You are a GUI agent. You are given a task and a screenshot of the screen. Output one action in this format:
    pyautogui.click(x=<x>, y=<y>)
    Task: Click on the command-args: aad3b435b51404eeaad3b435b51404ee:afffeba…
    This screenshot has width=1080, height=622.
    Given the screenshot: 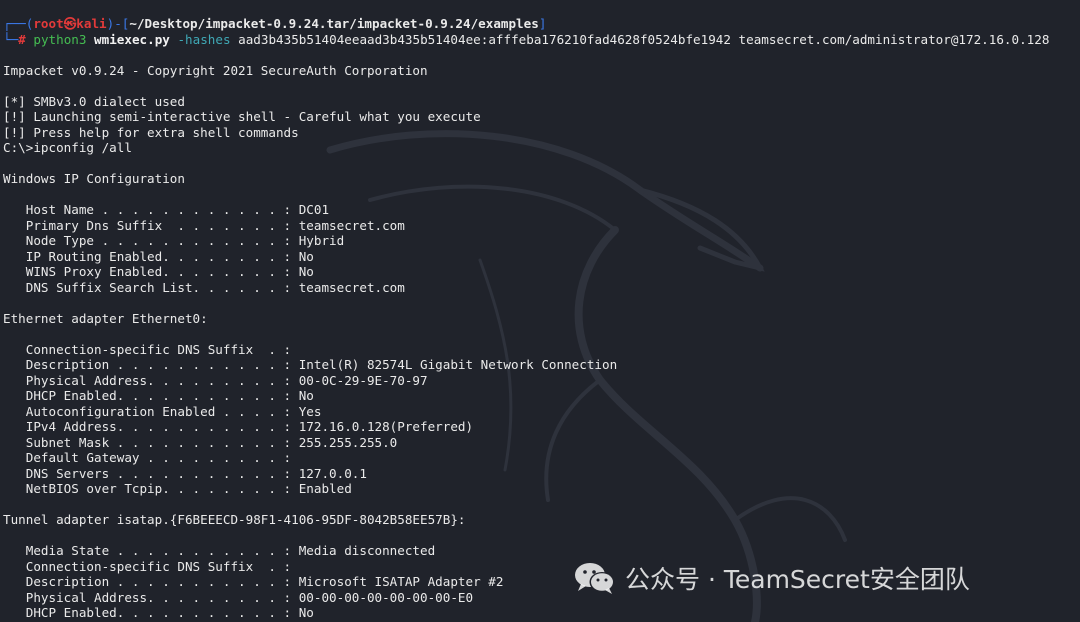 What is the action you would take?
    pyautogui.click(x=644, y=39)
    